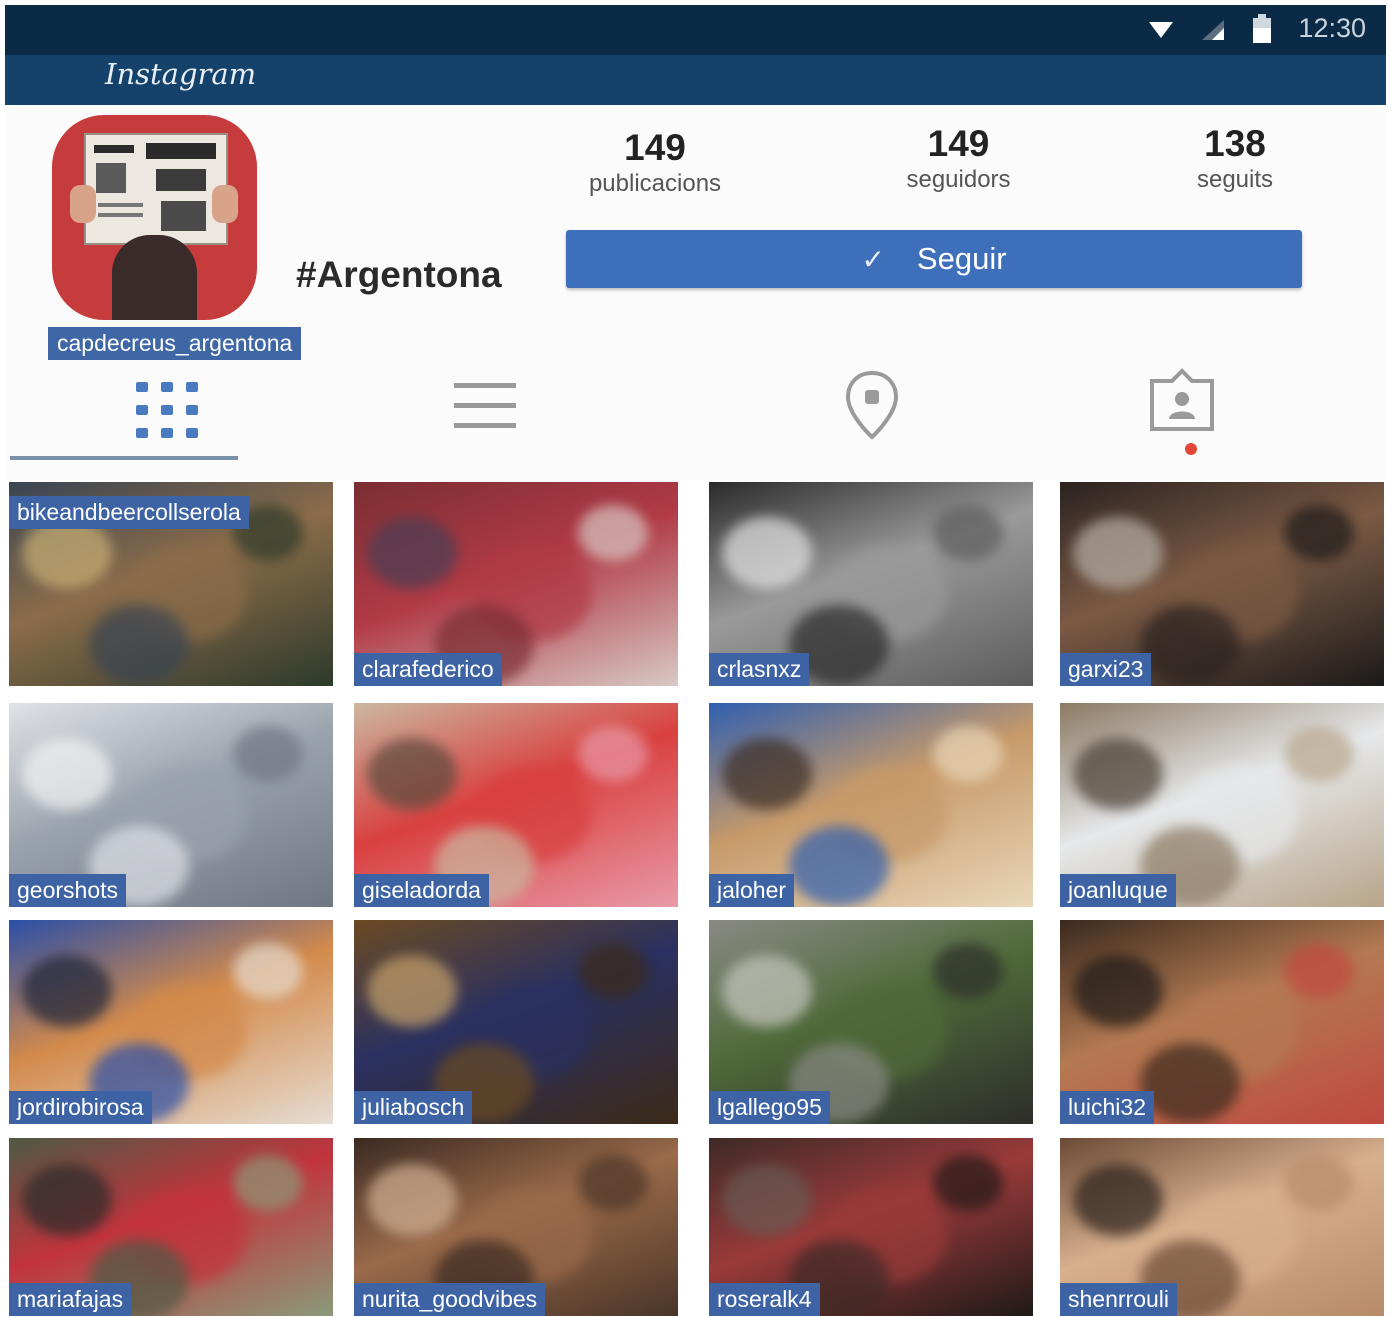  Describe the element at coordinates (421, 890) in the screenshot. I see `photo-username-label: giseladorda` at that location.